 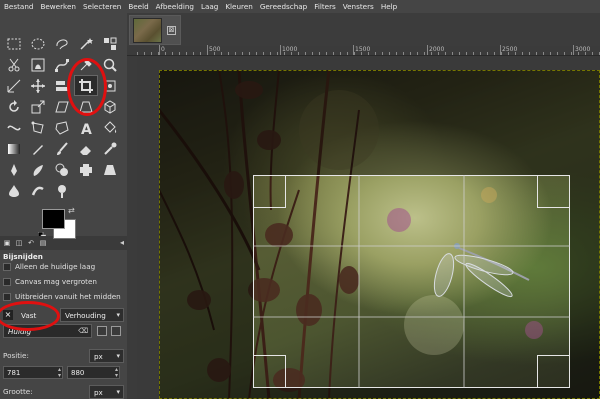 What do you see at coordinates (53, 219) in the screenshot?
I see `foreground-color-swatch` at bounding box center [53, 219].